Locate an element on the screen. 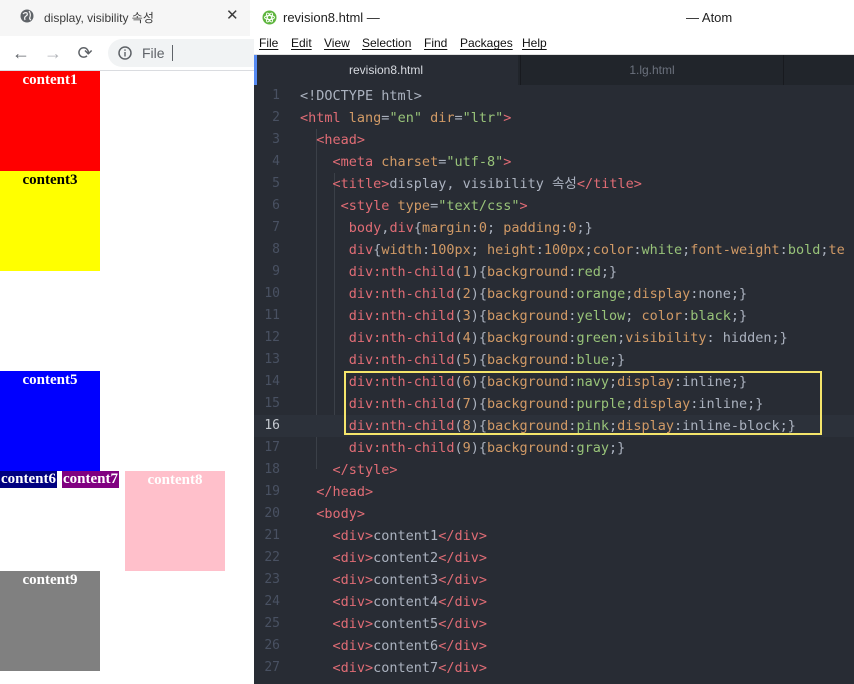 This screenshot has height=684, width=854. code-text: <div>content7</div> is located at coordinates (409, 668).